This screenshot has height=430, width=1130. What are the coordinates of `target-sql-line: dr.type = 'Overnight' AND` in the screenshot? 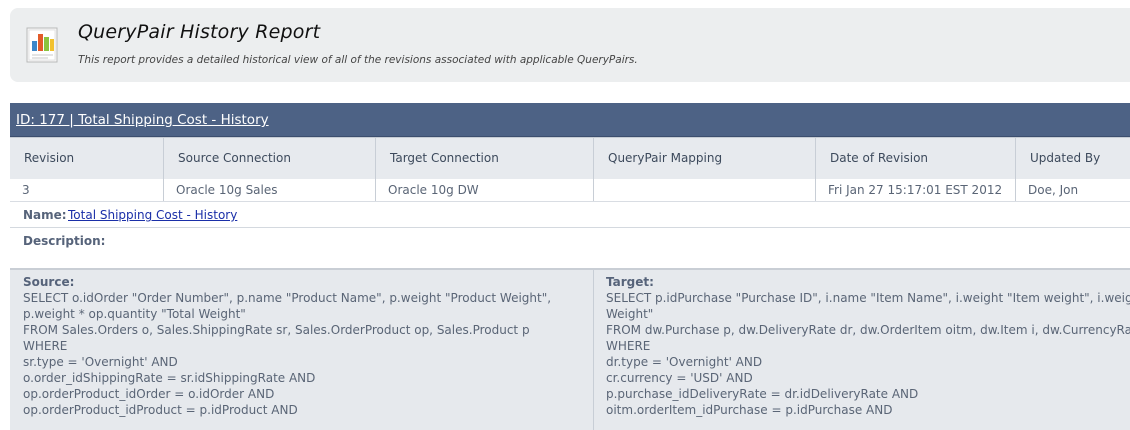 It's located at (684, 362).